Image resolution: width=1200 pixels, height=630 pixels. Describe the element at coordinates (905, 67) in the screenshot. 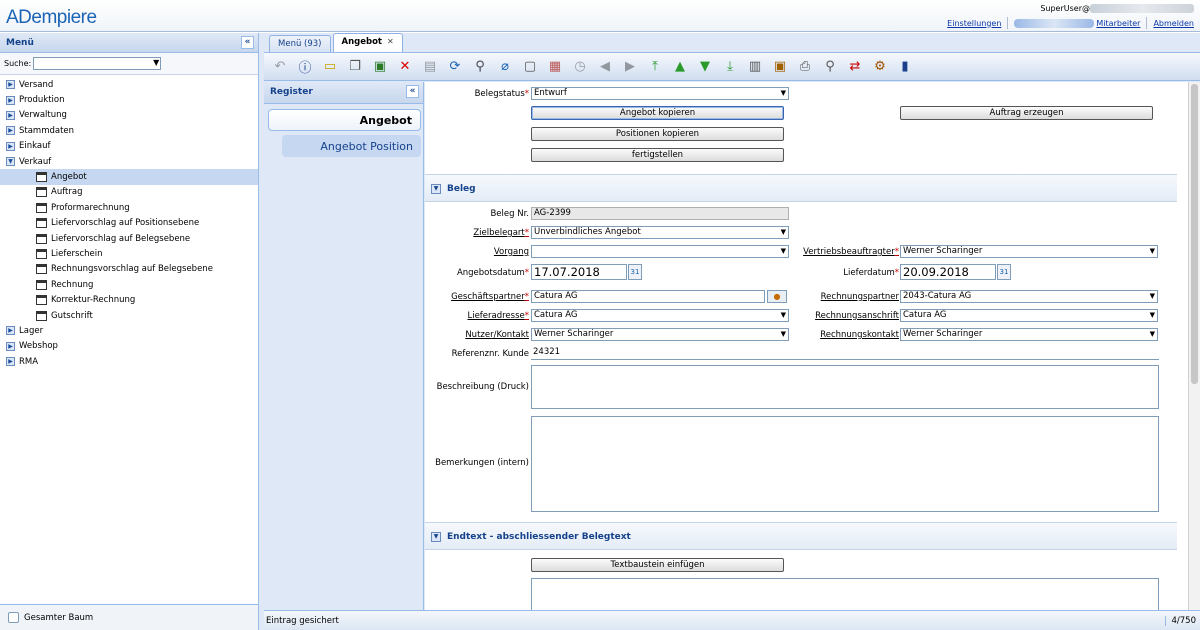

I see `product-info-icon: ▮` at that location.